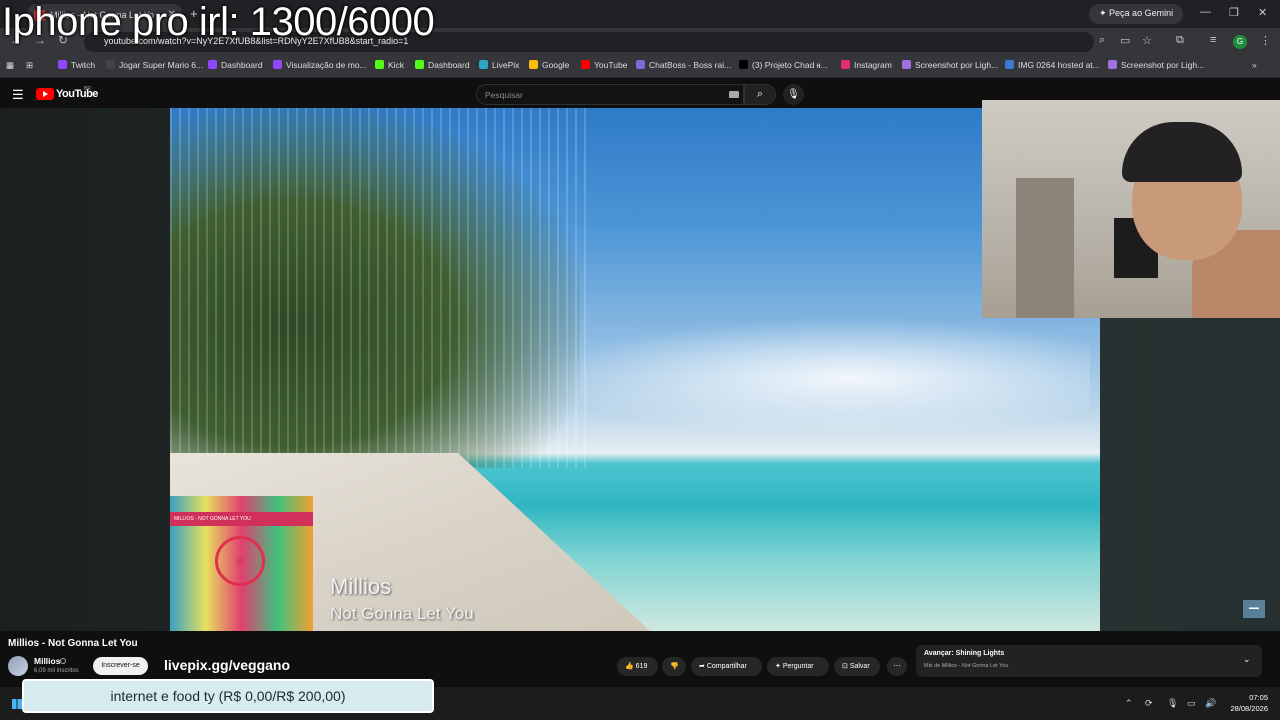  I want to click on bookmark-item: Google, so click(549, 65).